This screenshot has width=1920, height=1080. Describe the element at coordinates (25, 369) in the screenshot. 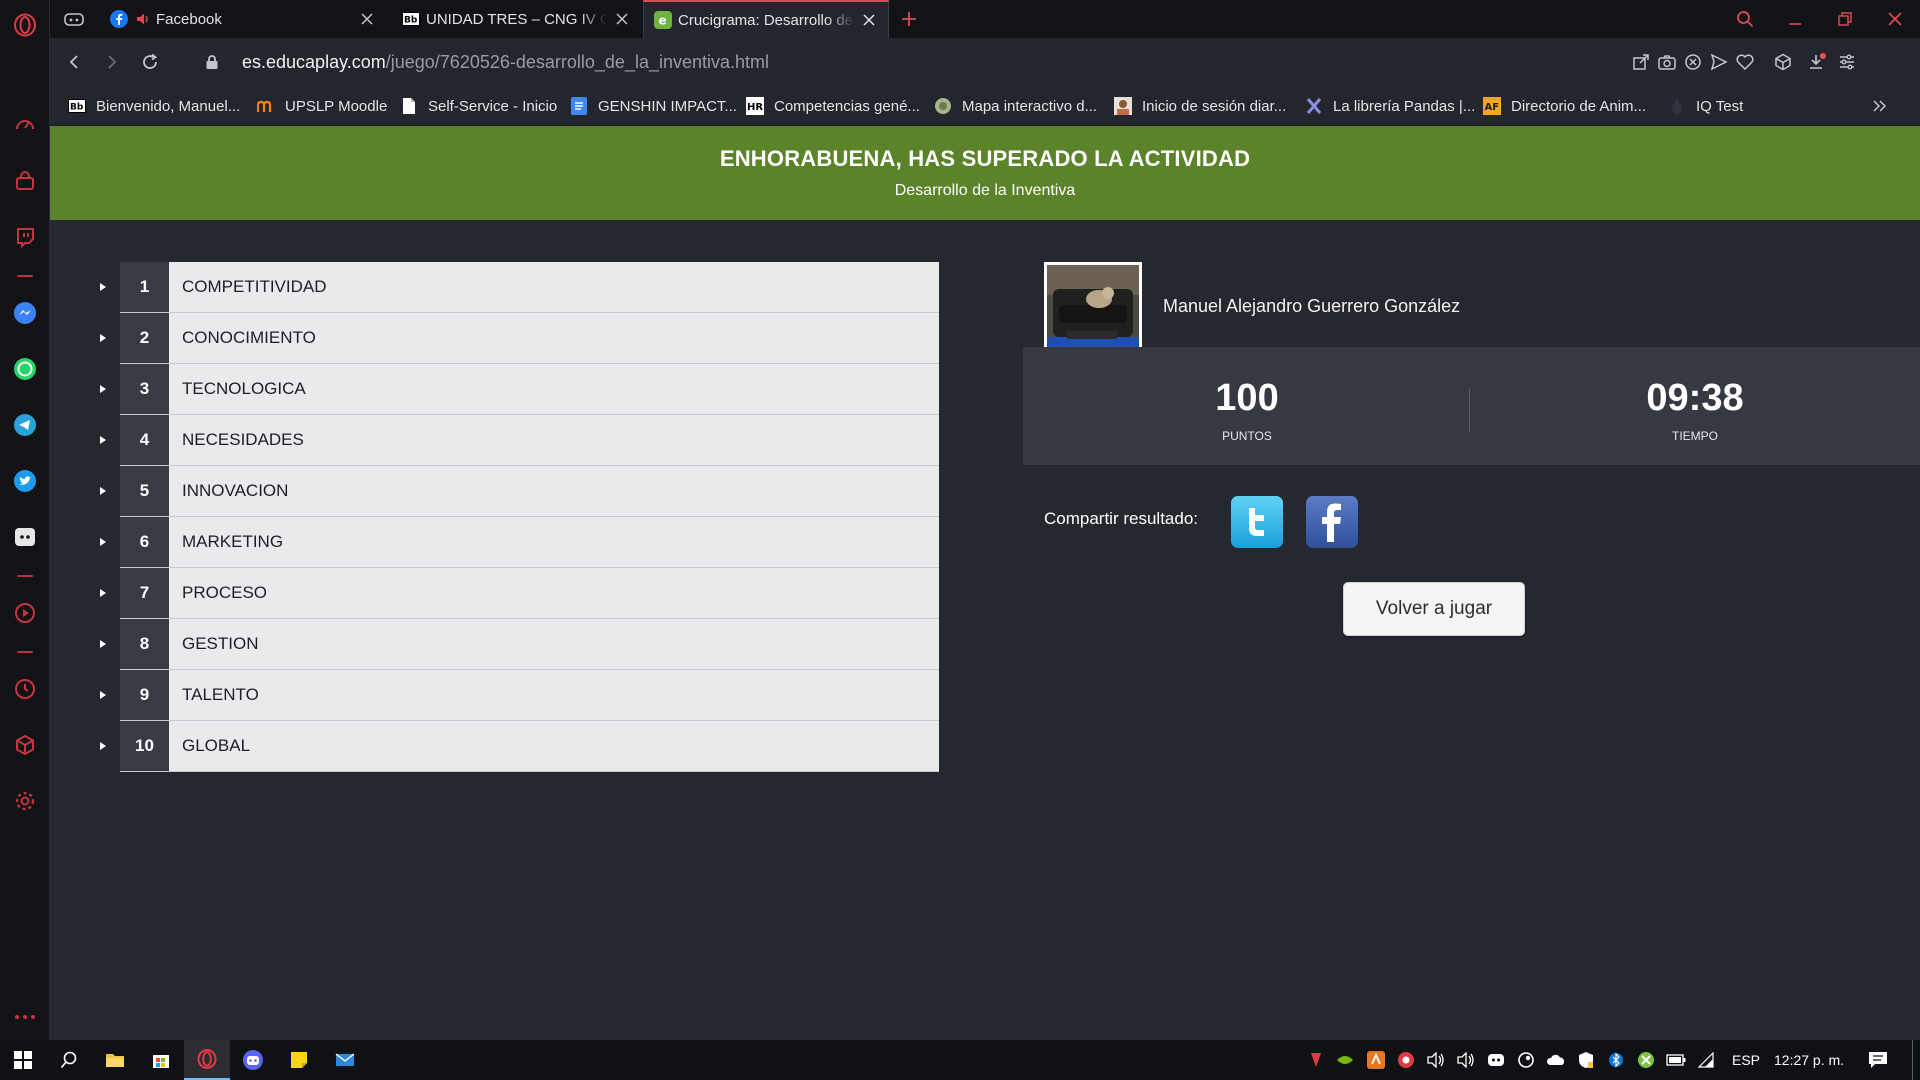

I see `whatsapp-icon` at that location.